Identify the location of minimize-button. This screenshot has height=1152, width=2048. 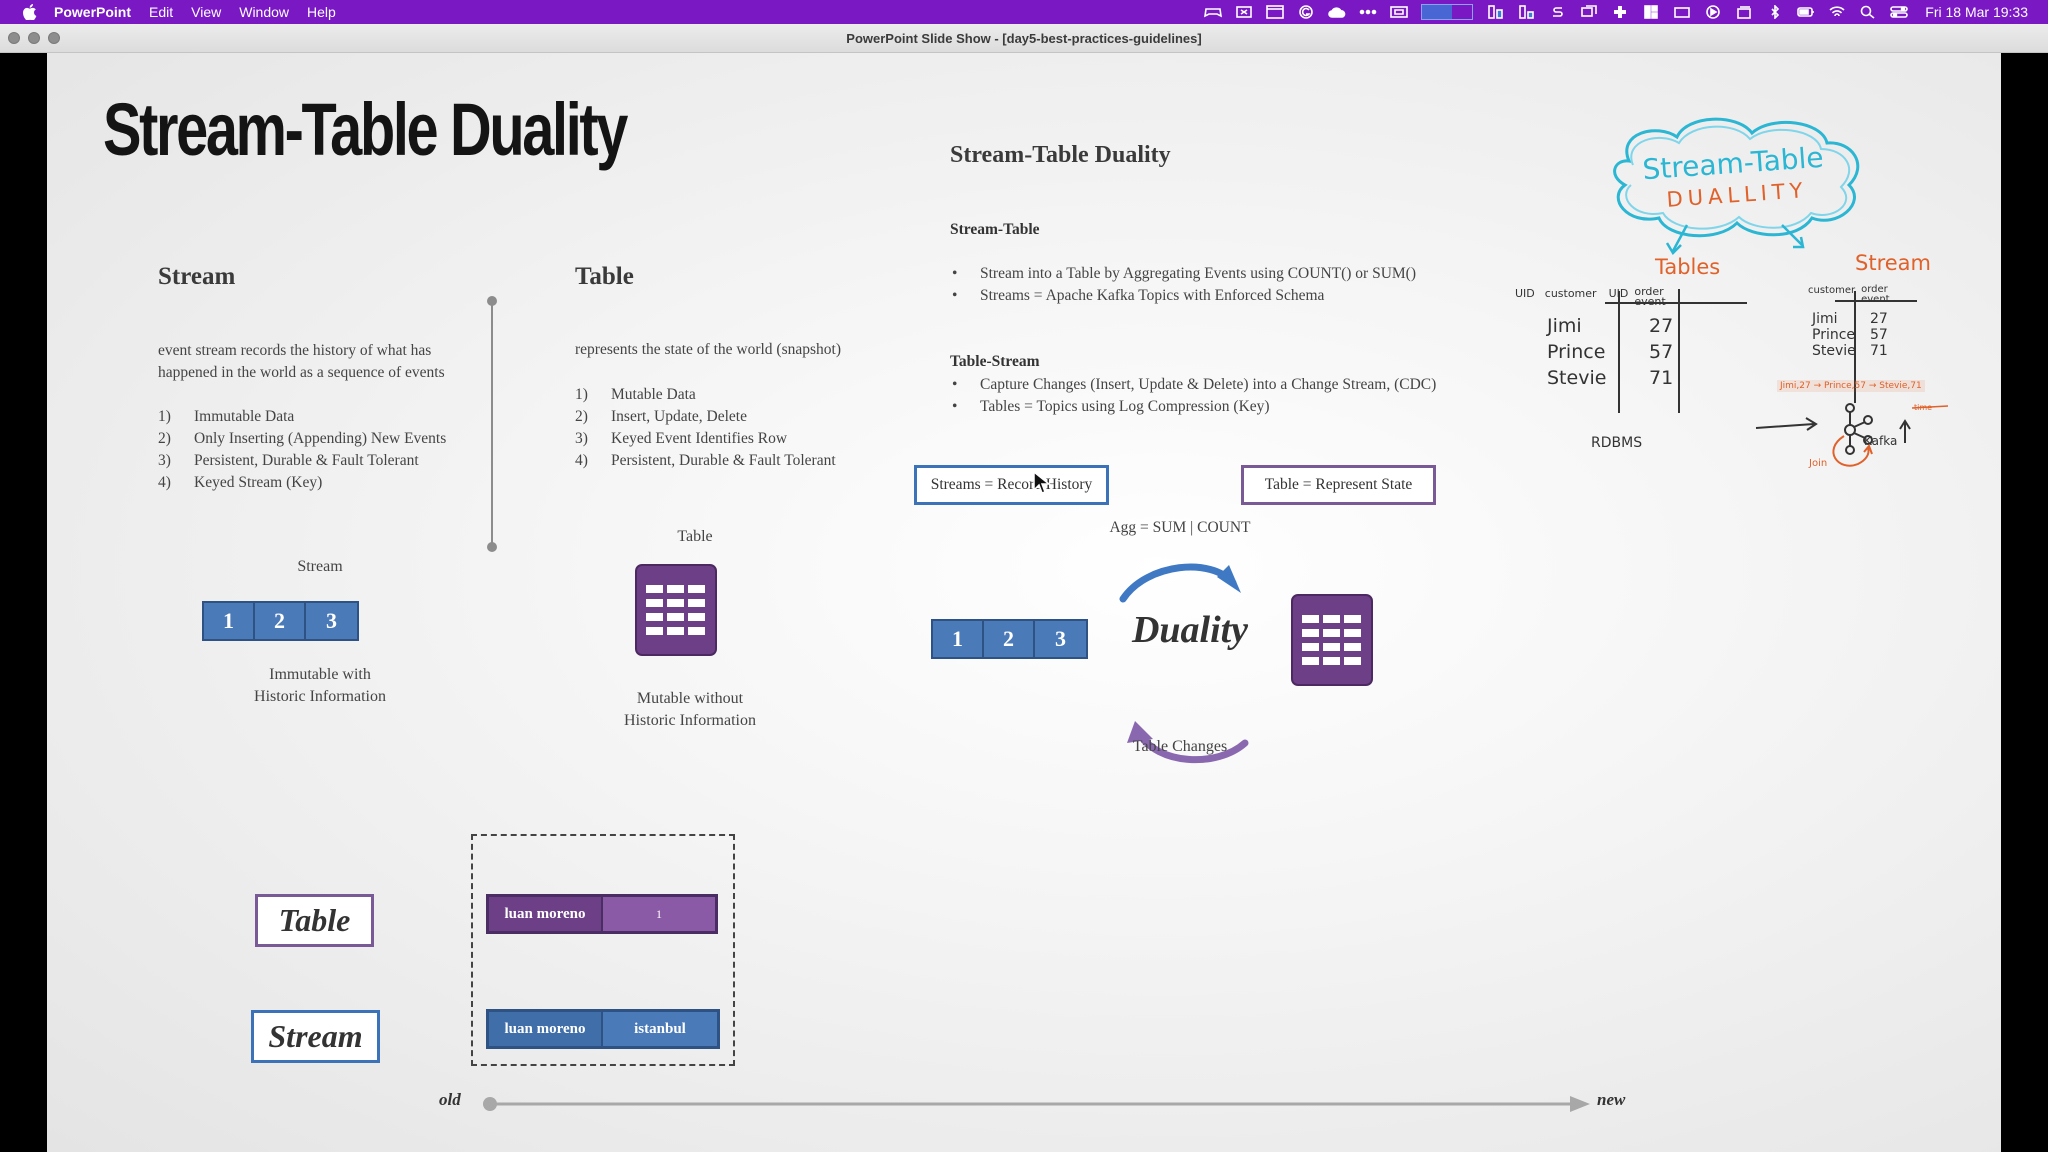
(34, 38).